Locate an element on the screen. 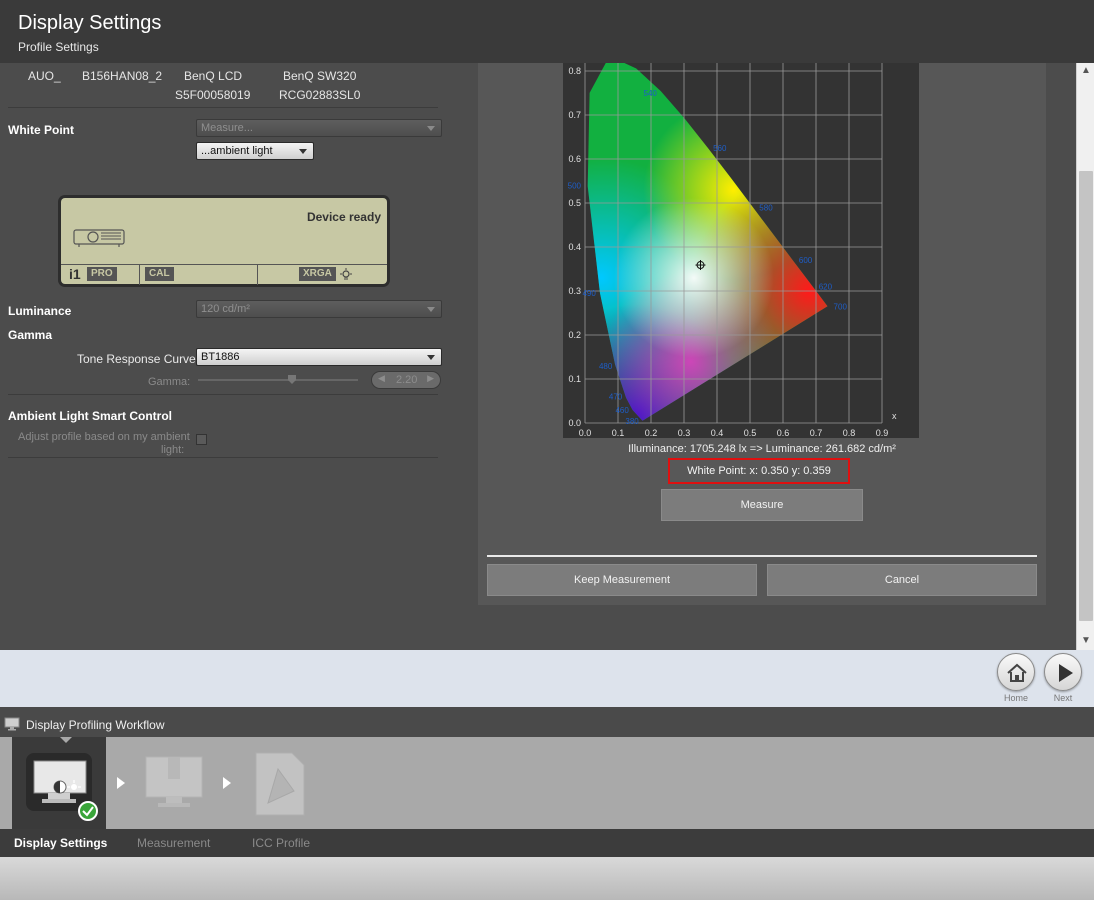  arrow-left-icon: ◀ is located at coordinates (381, 378).